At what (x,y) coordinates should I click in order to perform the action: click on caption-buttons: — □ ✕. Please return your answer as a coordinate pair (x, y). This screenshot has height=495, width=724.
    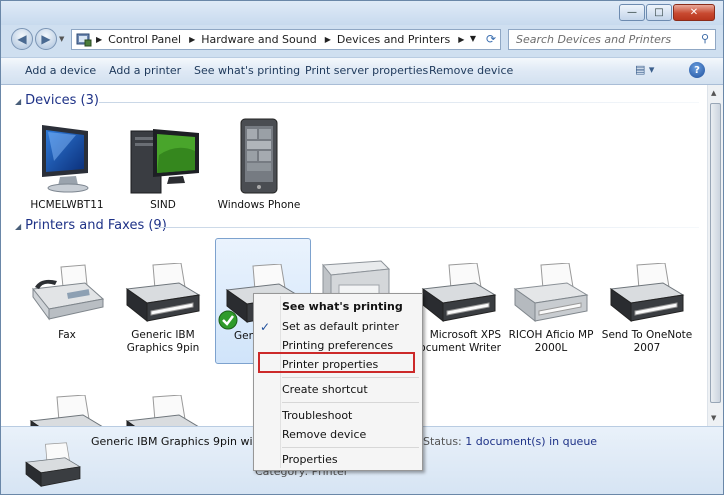
    Looking at the image, I should click on (666, 12).